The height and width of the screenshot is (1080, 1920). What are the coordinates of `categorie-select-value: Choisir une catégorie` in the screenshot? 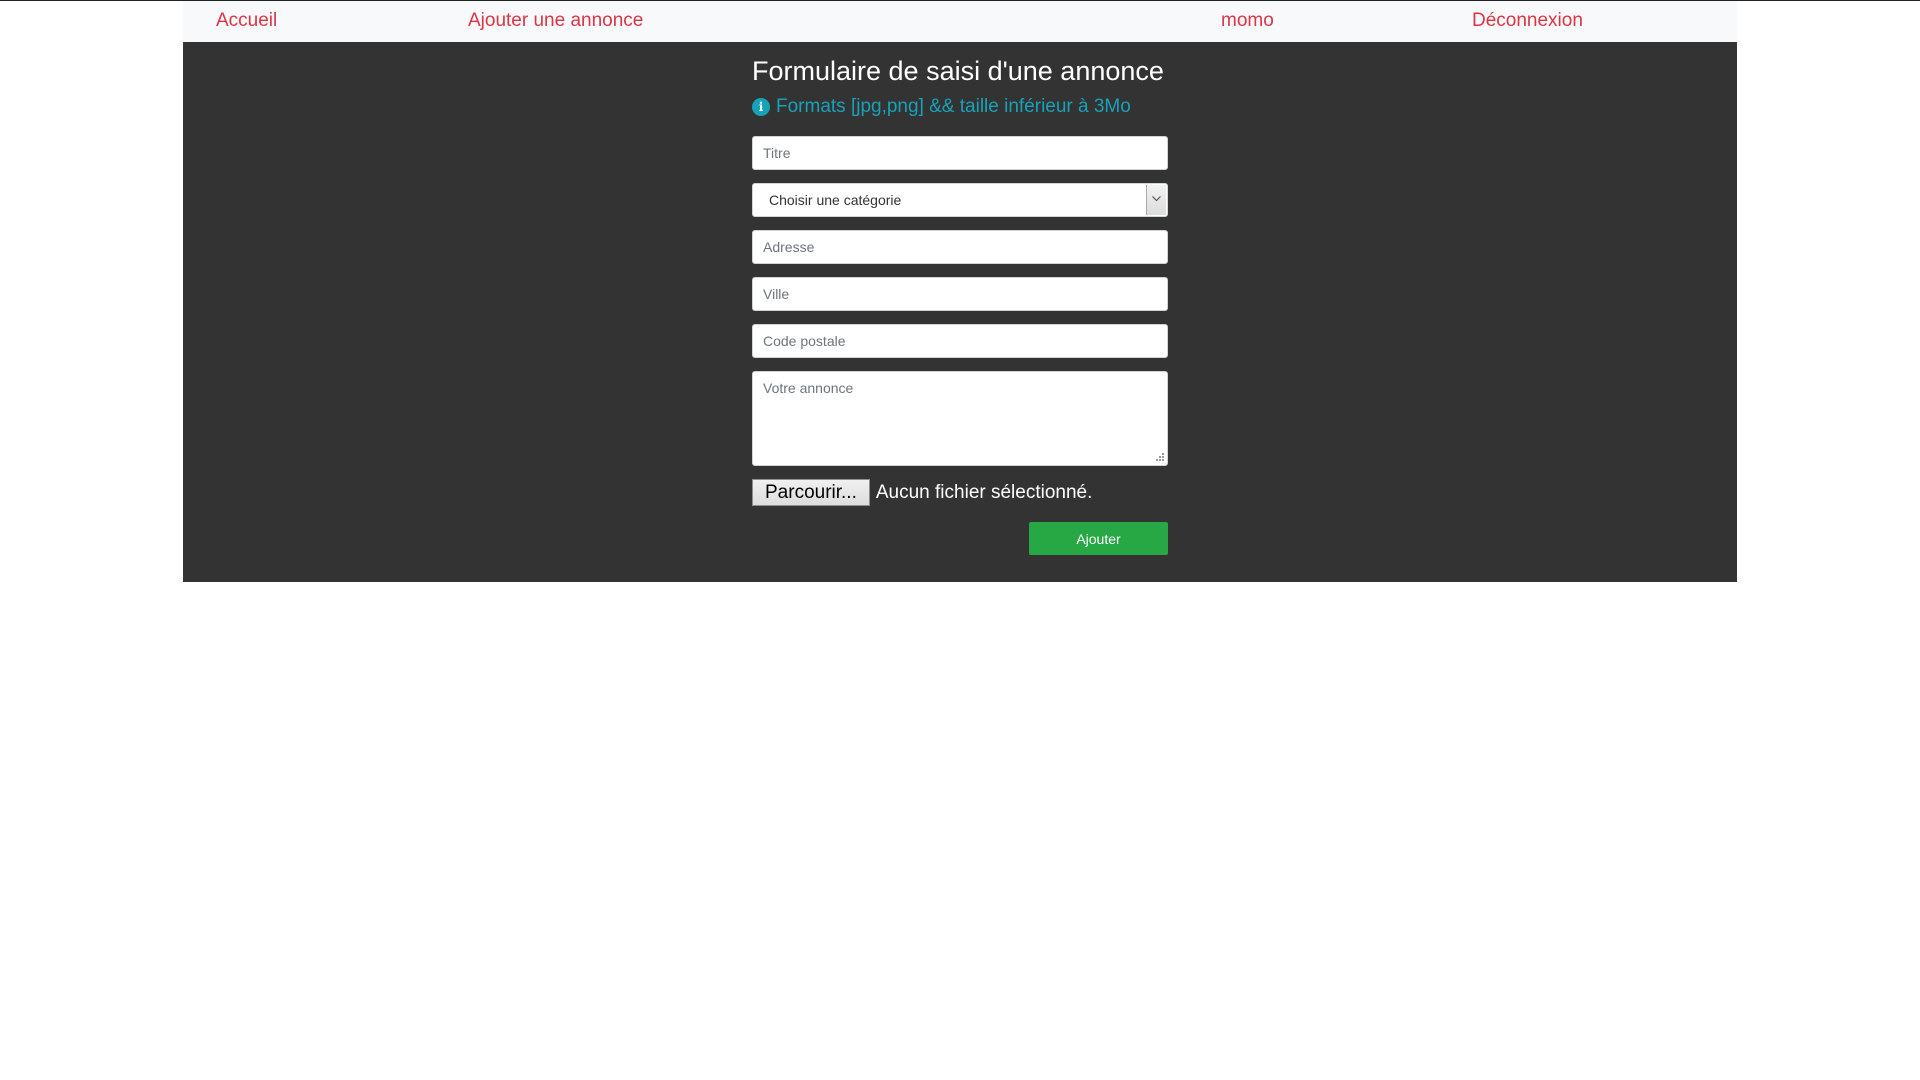 It's located at (835, 200).